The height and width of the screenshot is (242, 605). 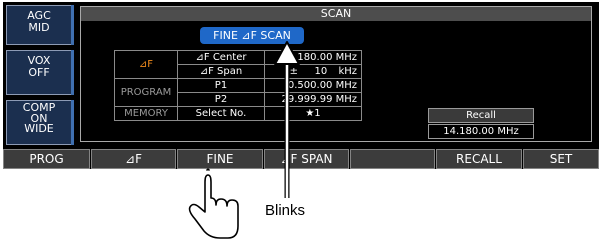 What do you see at coordinates (287, 119) in the screenshot?
I see `blink-arrow-icon` at bounding box center [287, 119].